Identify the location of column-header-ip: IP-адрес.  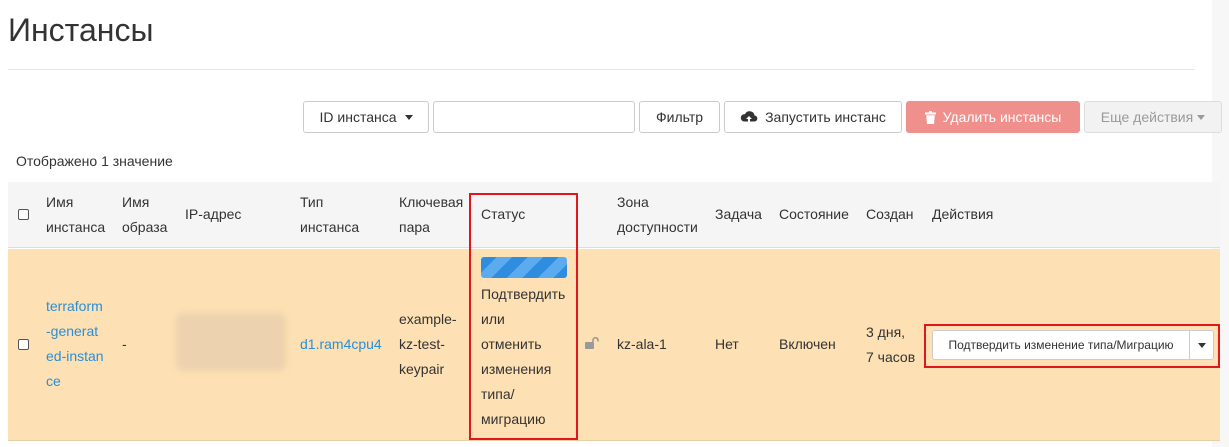
(213, 214).